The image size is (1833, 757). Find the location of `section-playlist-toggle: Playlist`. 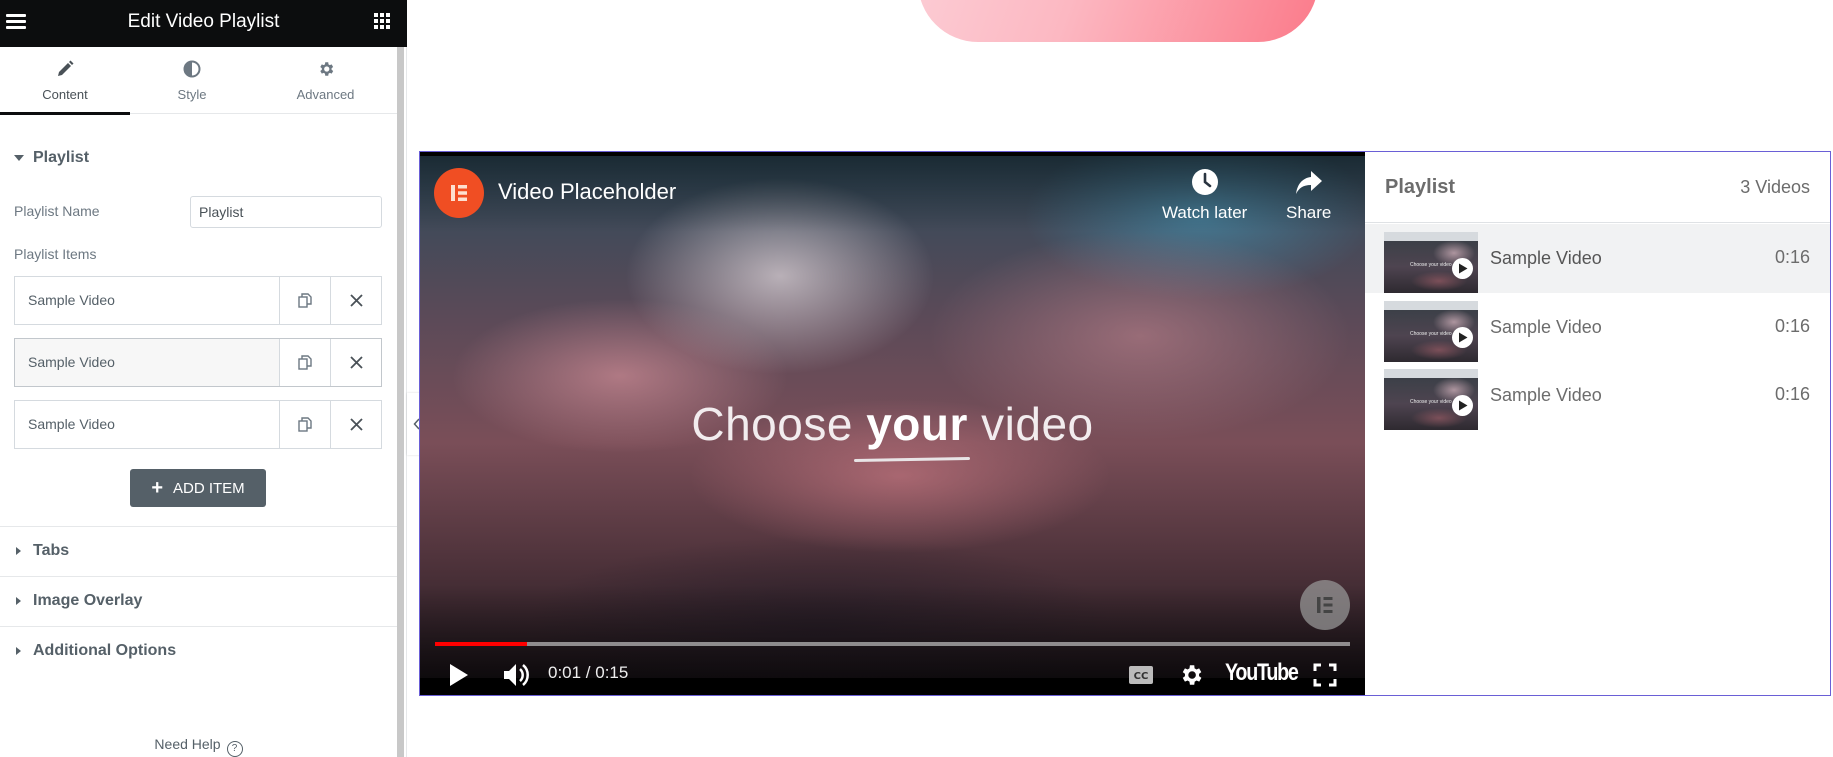

section-playlist-toggle: Playlist is located at coordinates (198, 158).